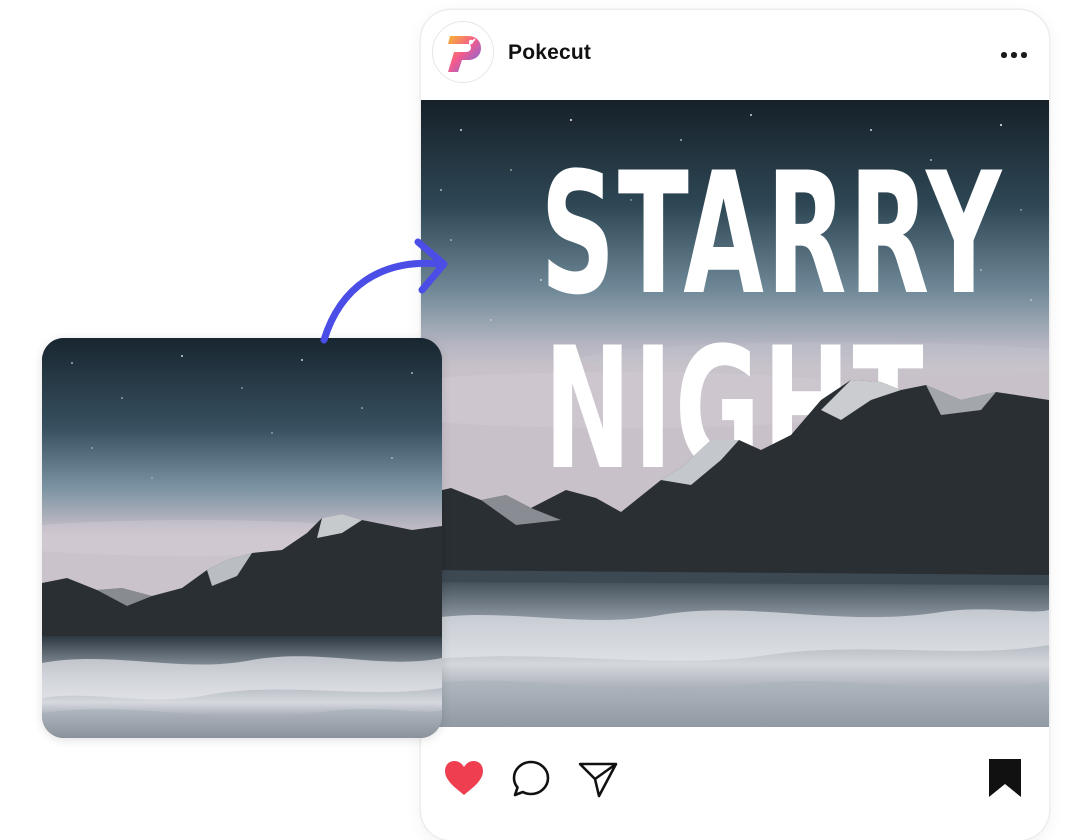 This screenshot has height=840, width=1080. I want to click on bookmark-icon, so click(1005, 778).